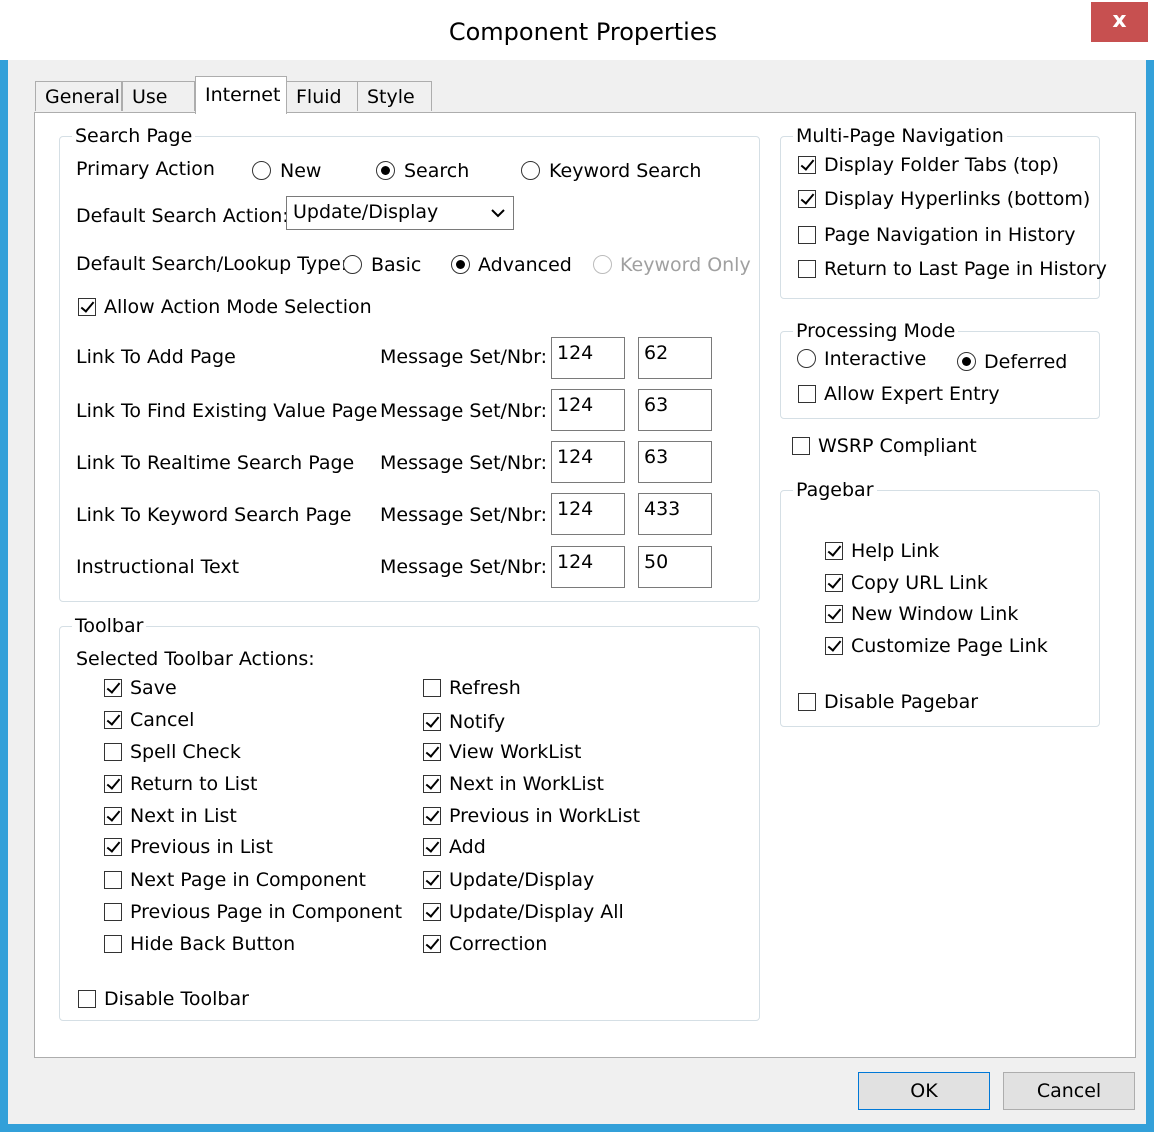 This screenshot has height=1132, width=1154. What do you see at coordinates (432, 722) in the screenshot?
I see `toolbar-notify-checkbox` at bounding box center [432, 722].